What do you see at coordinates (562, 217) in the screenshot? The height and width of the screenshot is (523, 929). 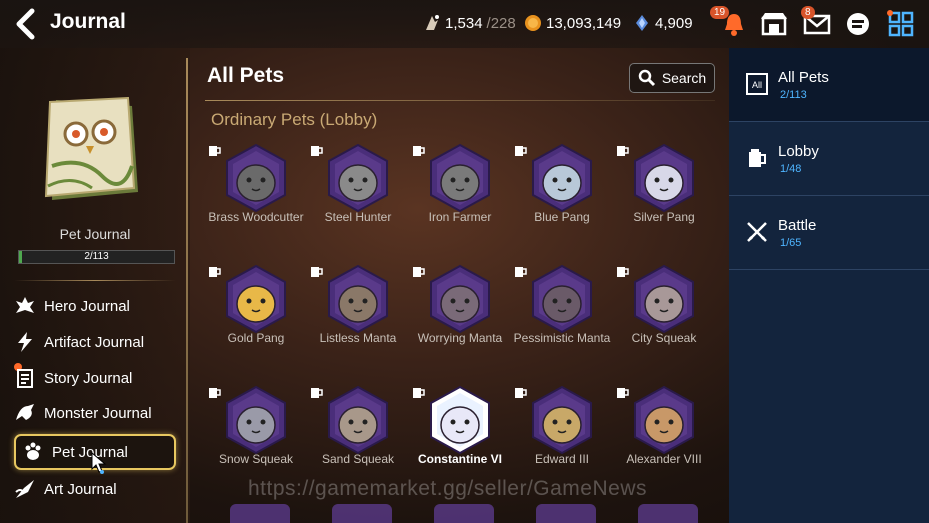 I see `pet-name: Blue Pang` at bounding box center [562, 217].